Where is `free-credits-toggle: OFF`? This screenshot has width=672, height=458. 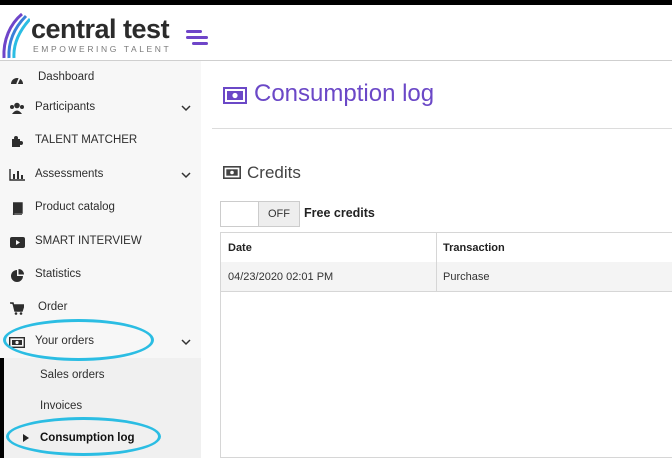 free-credits-toggle: OFF is located at coordinates (260, 214).